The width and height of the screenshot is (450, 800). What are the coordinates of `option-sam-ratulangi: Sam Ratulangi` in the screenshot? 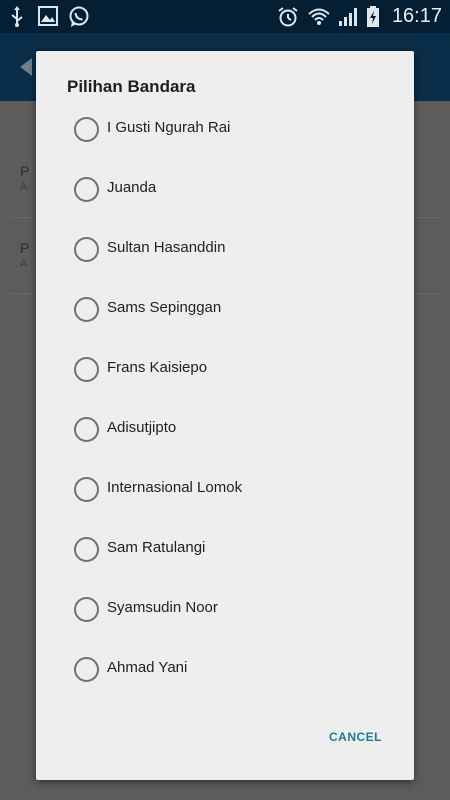 It's located at (225, 549).